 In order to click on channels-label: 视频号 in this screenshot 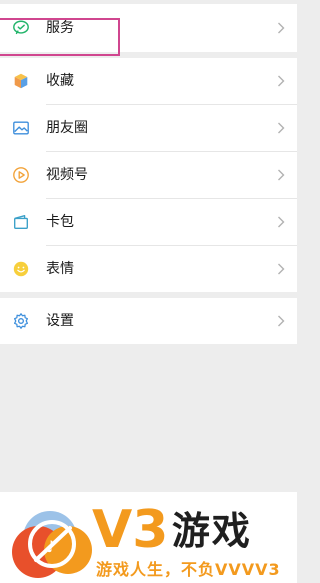, I will do `click(67, 175)`.